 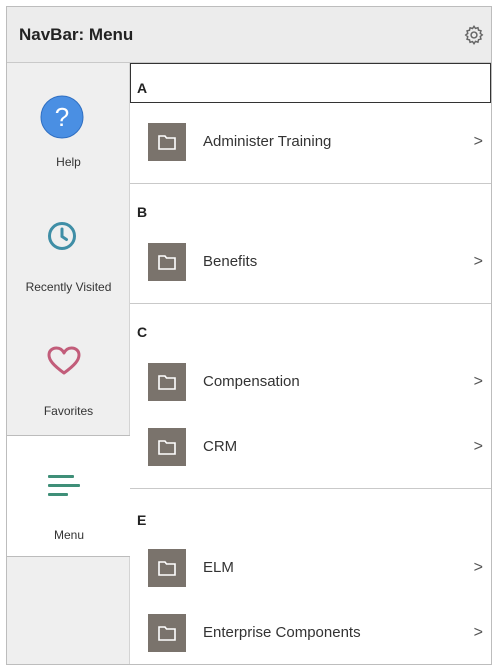 What do you see at coordinates (230, 261) in the screenshot?
I see `list-item-label: Benefits` at bounding box center [230, 261].